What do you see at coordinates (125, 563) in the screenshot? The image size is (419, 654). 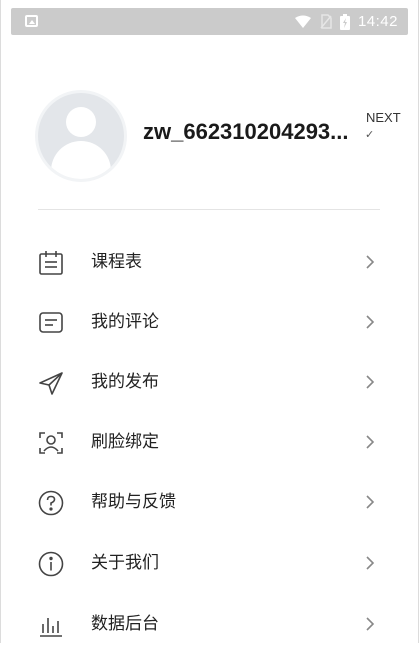 I see `menu-item-label: 关于我们` at bounding box center [125, 563].